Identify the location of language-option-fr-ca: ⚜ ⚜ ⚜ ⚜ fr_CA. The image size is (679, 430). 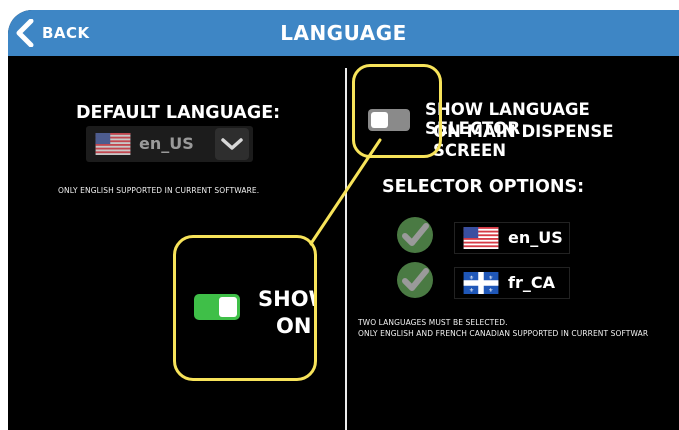
(512, 283).